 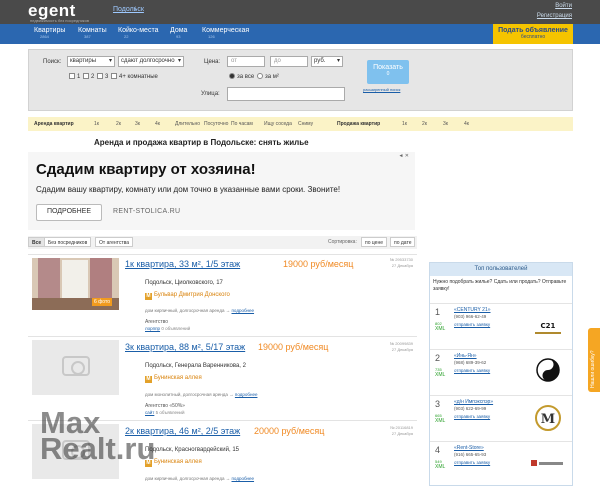 What do you see at coordinates (225, 33) in the screenshot?
I see `nav-item-commercial: Коммерческая 126` at bounding box center [225, 33].